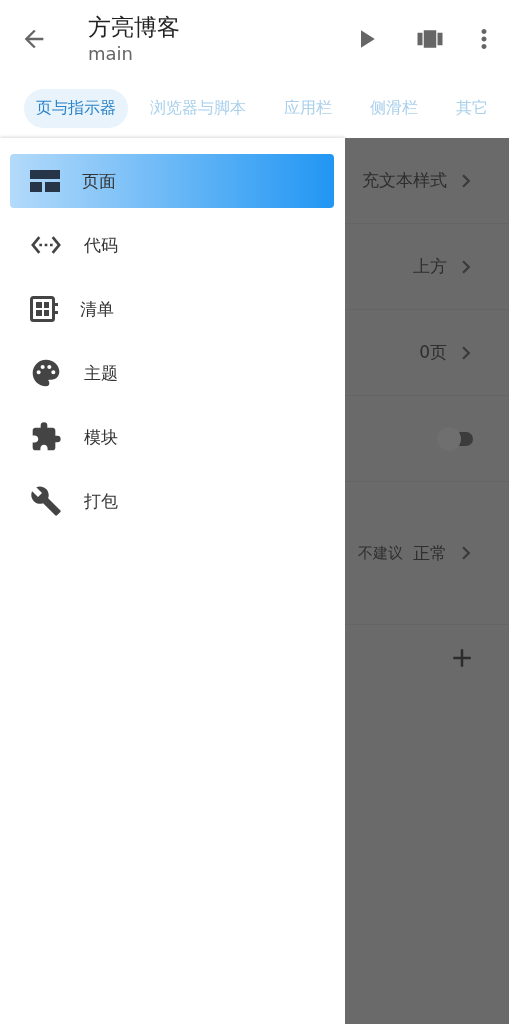 Image resolution: width=509 pixels, height=1024 pixels. Describe the element at coordinates (380, 553) in the screenshot. I see `setting-note: 不建议` at that location.